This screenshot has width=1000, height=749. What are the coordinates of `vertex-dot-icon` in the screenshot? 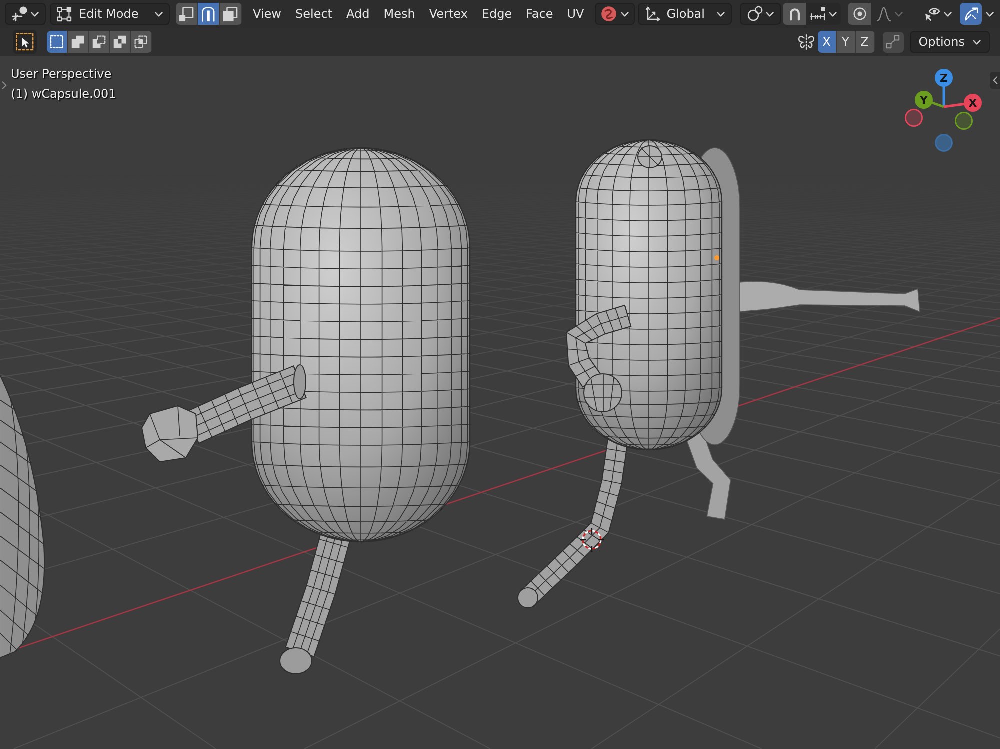 It's located at (717, 258).